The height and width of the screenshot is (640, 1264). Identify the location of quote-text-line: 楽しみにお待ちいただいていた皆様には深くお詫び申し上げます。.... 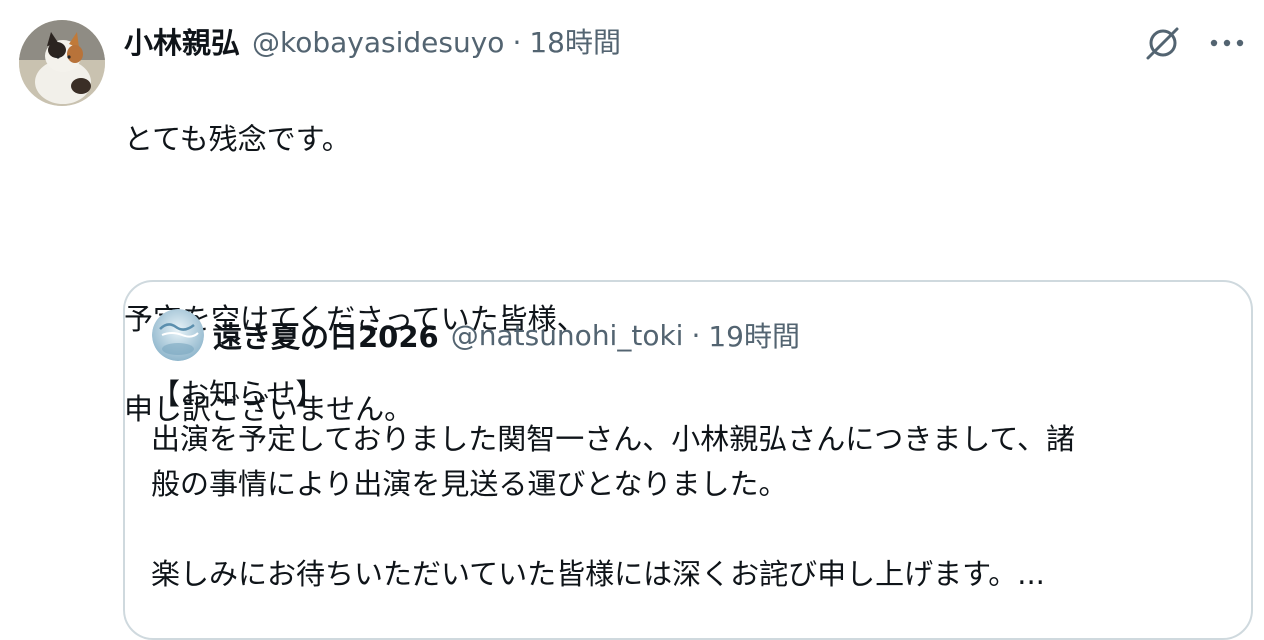
(598, 574).